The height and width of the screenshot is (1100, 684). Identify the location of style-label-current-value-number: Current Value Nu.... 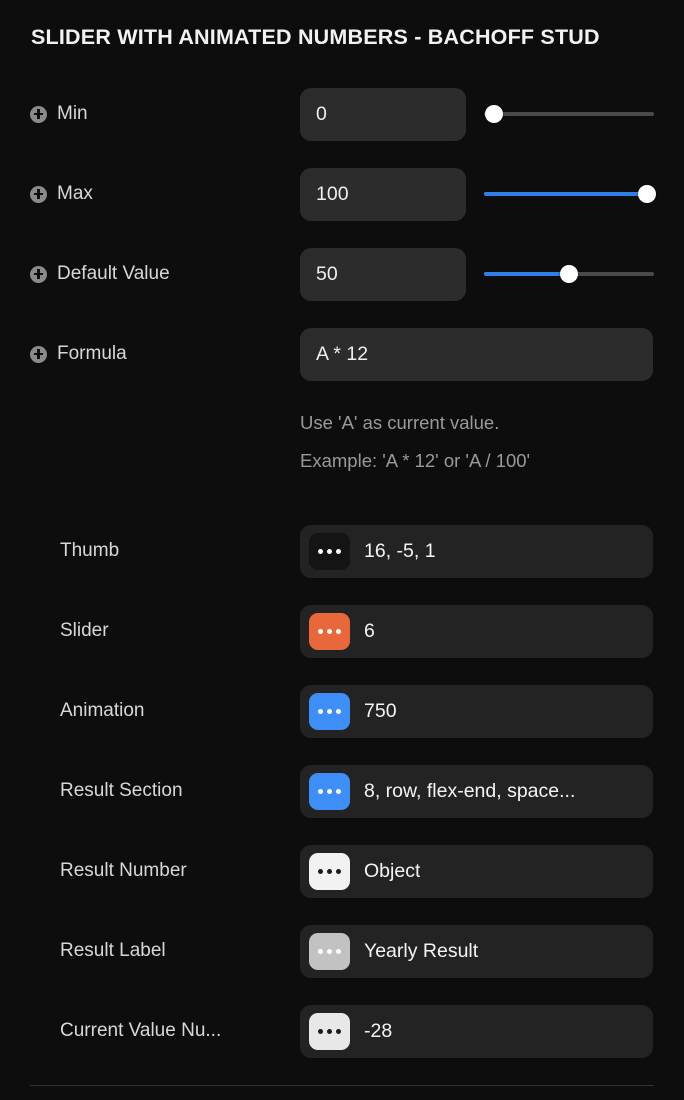
(150, 1031).